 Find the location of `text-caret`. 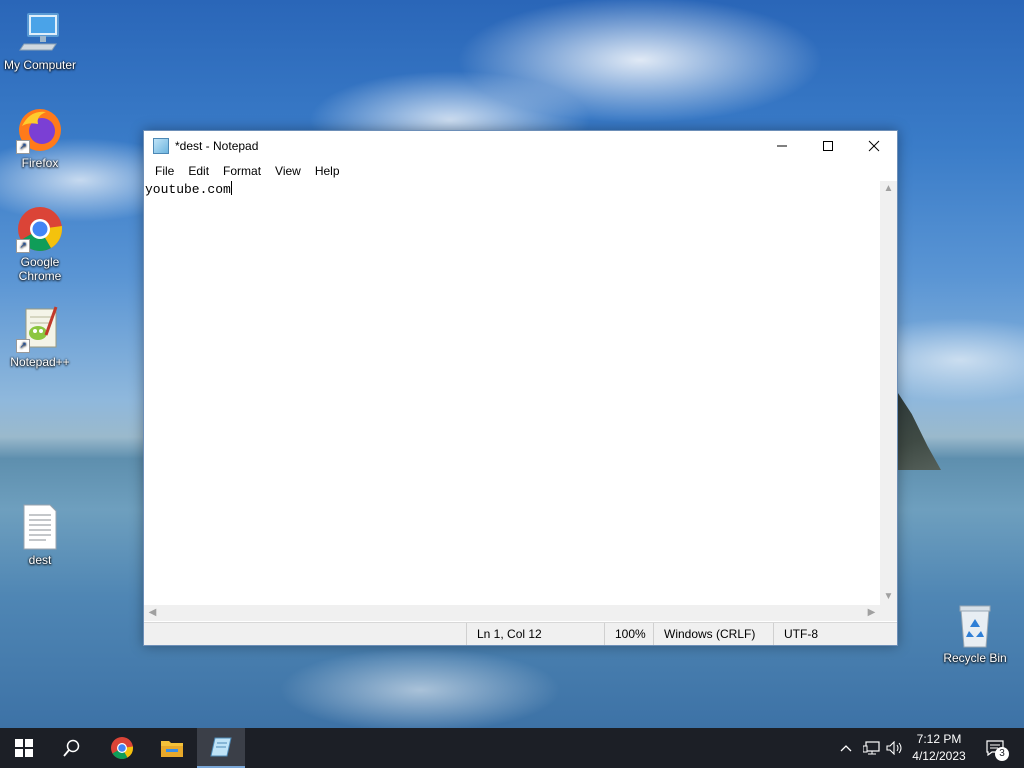

text-caret is located at coordinates (231, 188).